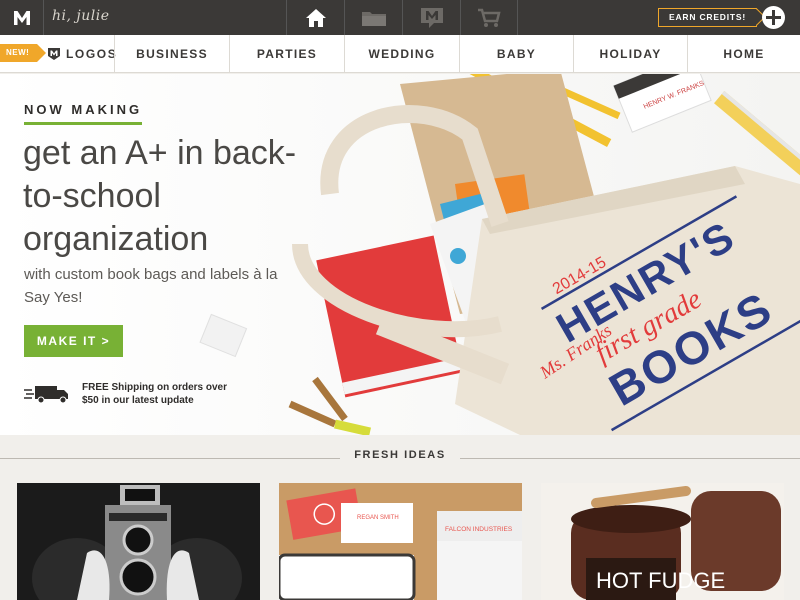 This screenshot has height=600, width=800. Describe the element at coordinates (773, 17) in the screenshot. I see `add-icon` at that location.